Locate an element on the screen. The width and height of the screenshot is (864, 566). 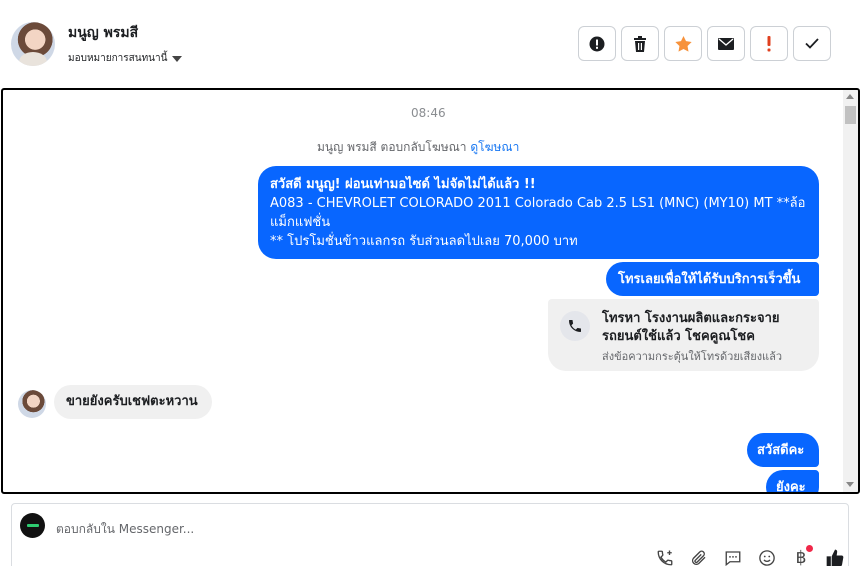
message-timestamp: 08:46 is located at coordinates (428, 113).